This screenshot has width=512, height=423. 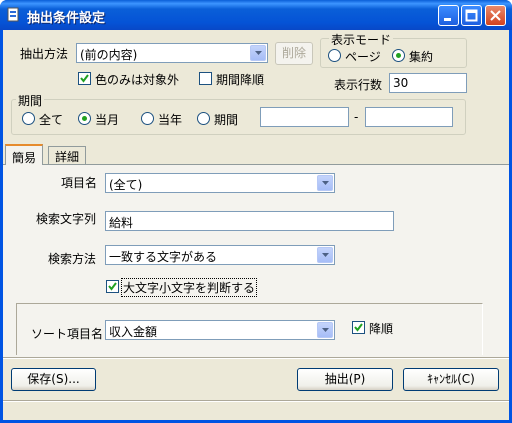 What do you see at coordinates (409, 117) in the screenshot?
I see `period-to-input` at bounding box center [409, 117].